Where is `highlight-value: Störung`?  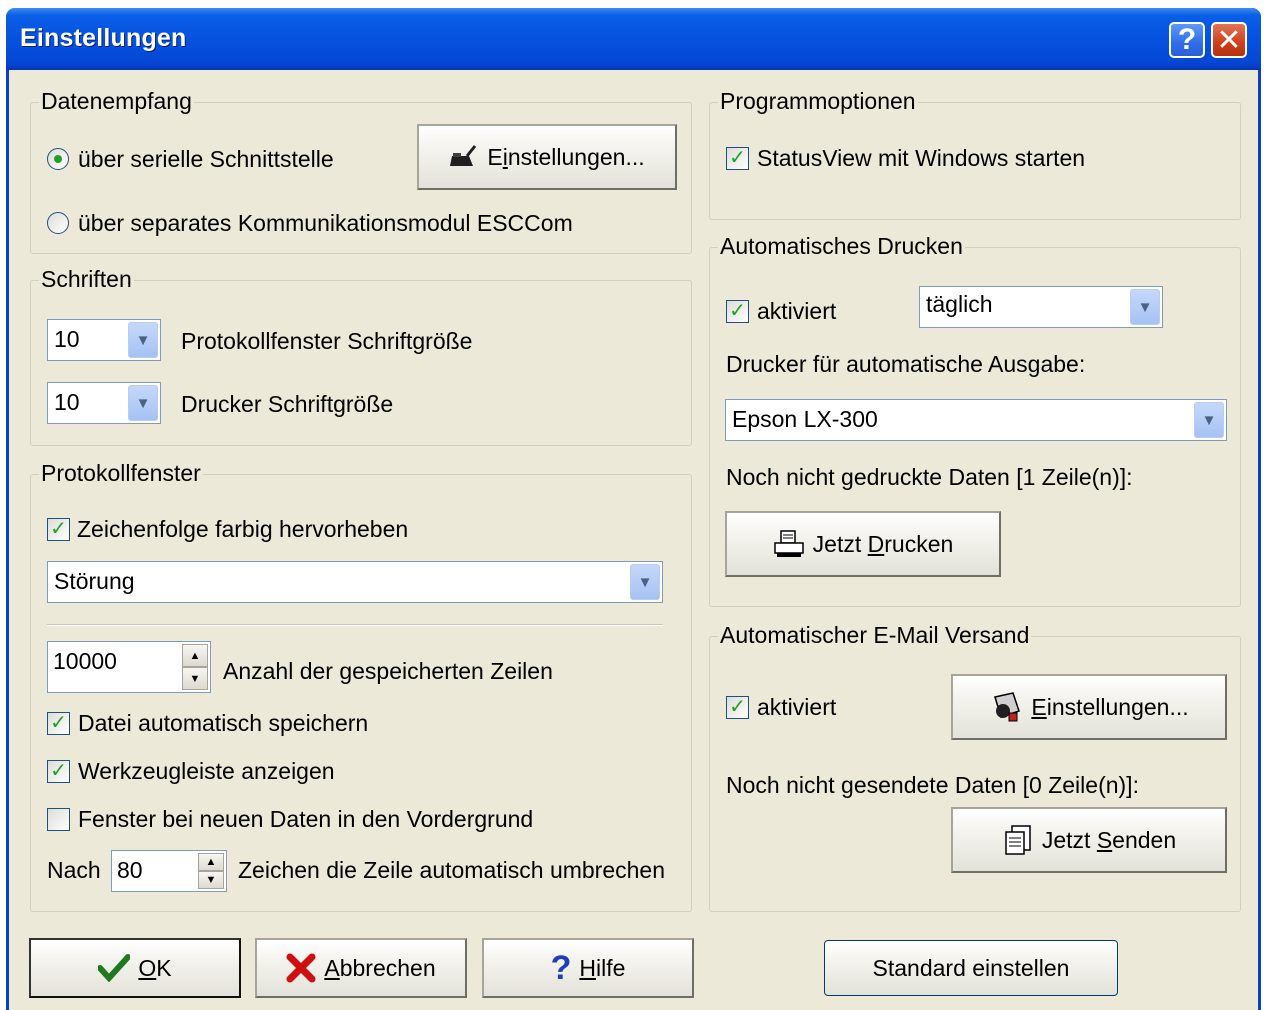 highlight-value: Störung is located at coordinates (94, 581).